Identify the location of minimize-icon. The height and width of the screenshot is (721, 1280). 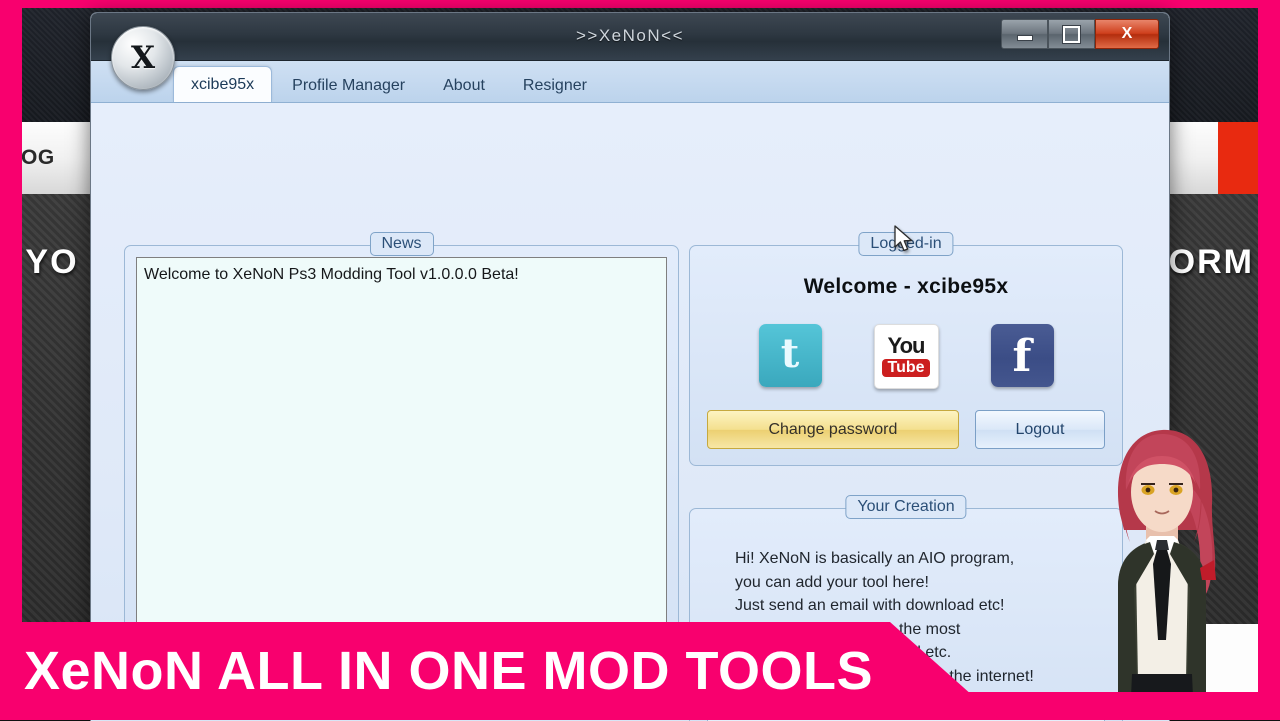
(1024, 38).